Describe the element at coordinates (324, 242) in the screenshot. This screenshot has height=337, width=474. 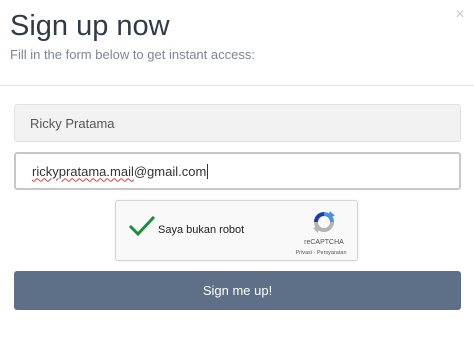
I see `recaptcha-brand: reCAPTCHA` at that location.